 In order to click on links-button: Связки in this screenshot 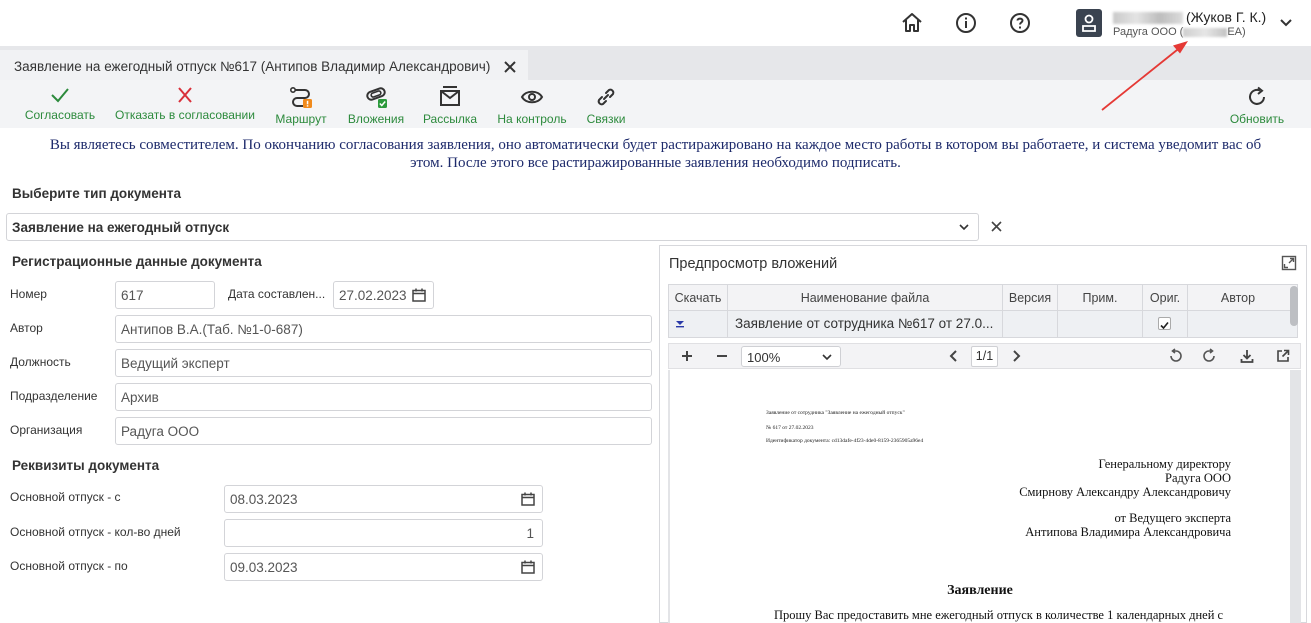, I will do `click(606, 106)`.